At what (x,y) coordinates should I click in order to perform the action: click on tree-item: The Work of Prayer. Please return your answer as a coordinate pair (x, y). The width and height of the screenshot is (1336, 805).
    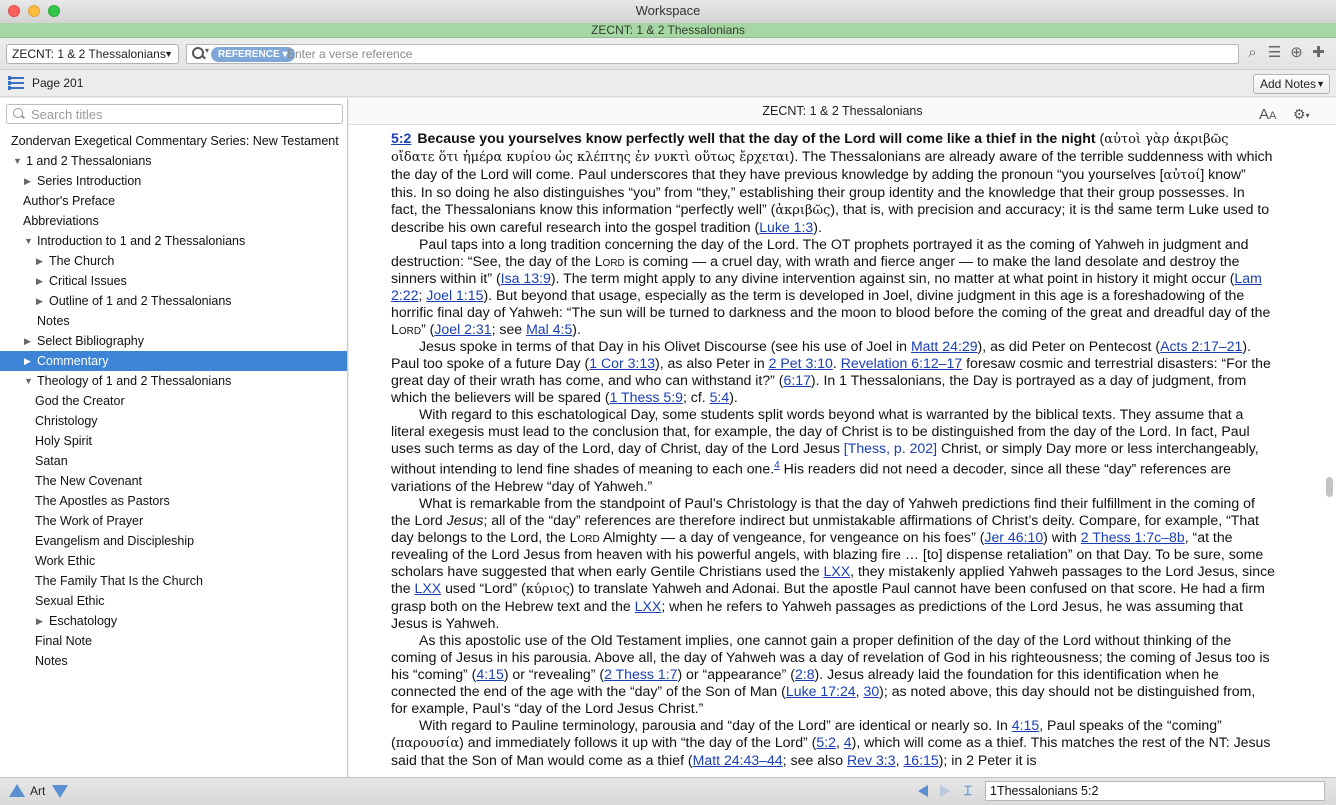
    Looking at the image, I should click on (173, 521).